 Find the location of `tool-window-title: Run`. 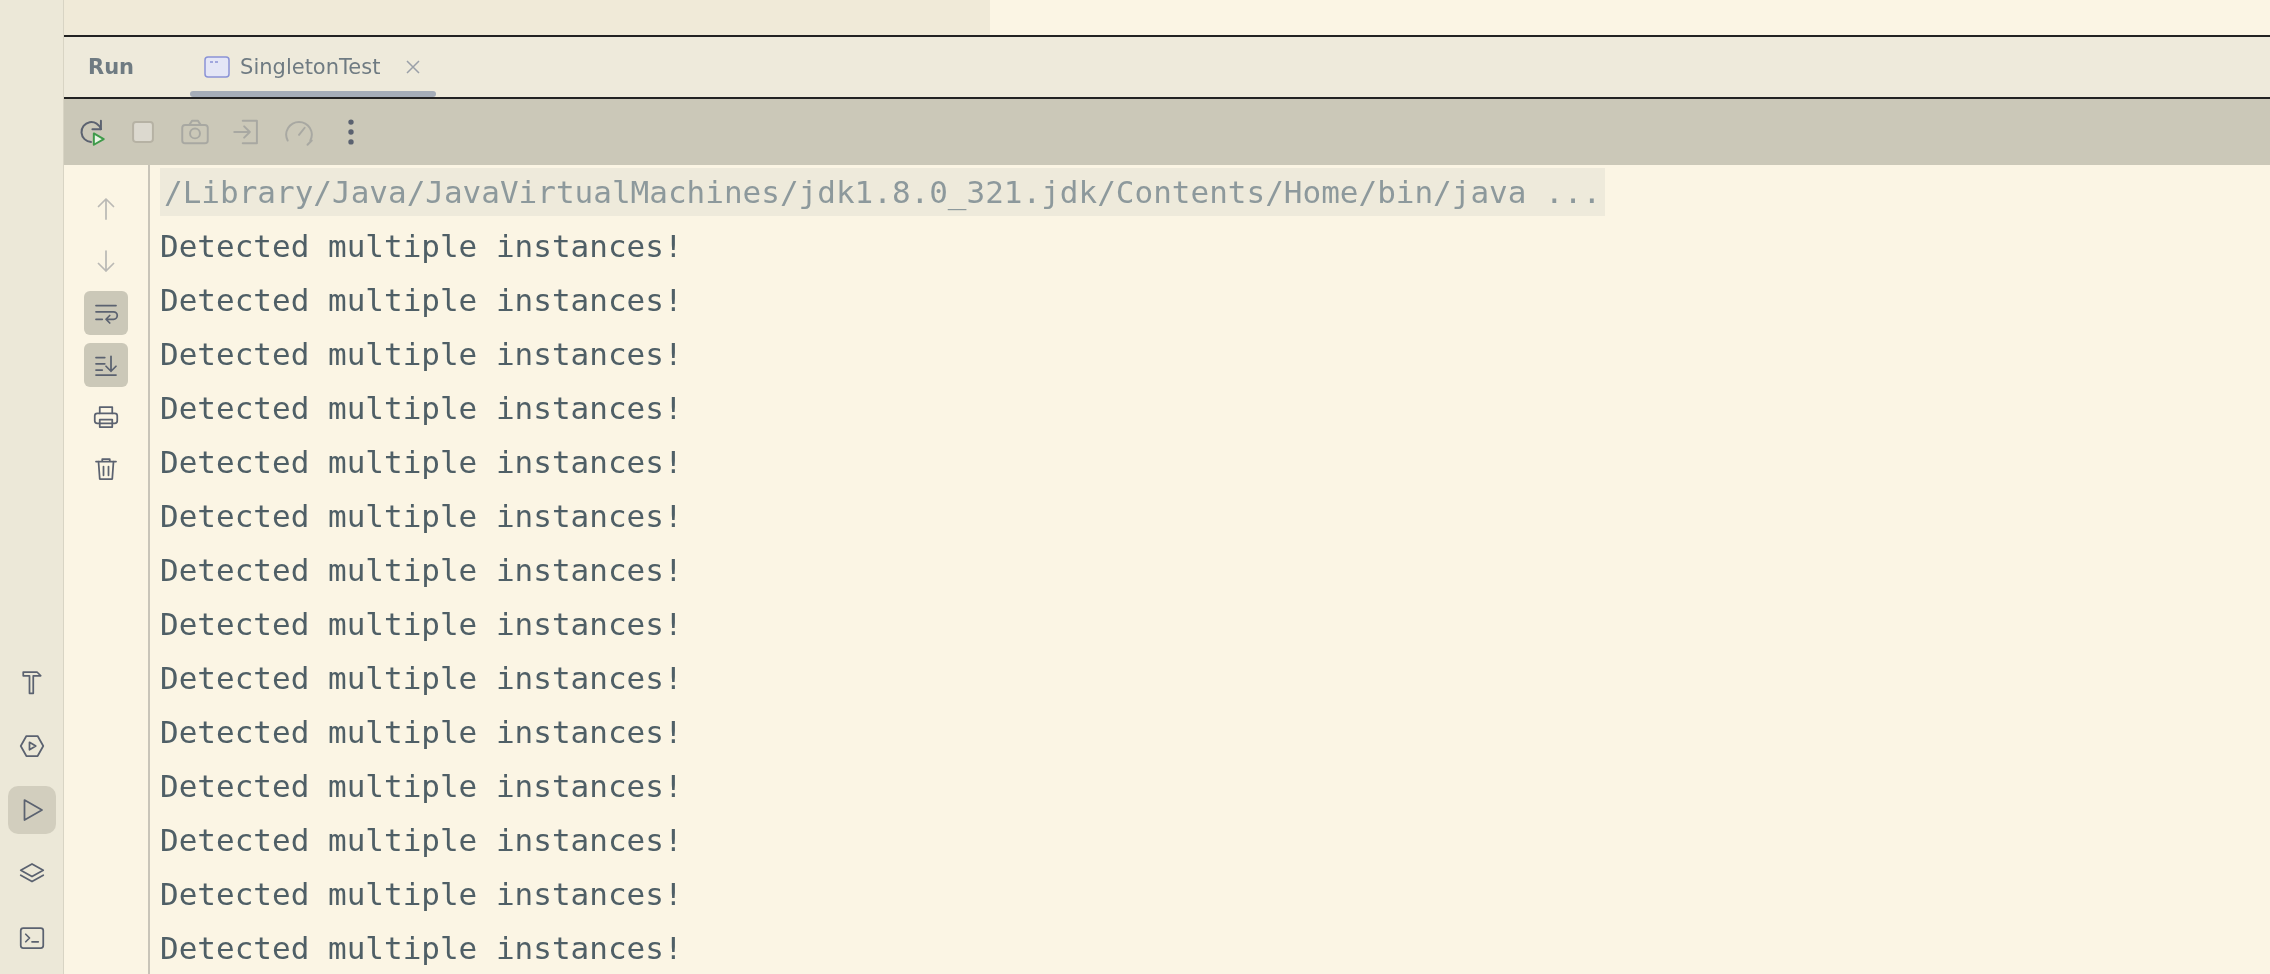

tool-window-title: Run is located at coordinates (111, 67).